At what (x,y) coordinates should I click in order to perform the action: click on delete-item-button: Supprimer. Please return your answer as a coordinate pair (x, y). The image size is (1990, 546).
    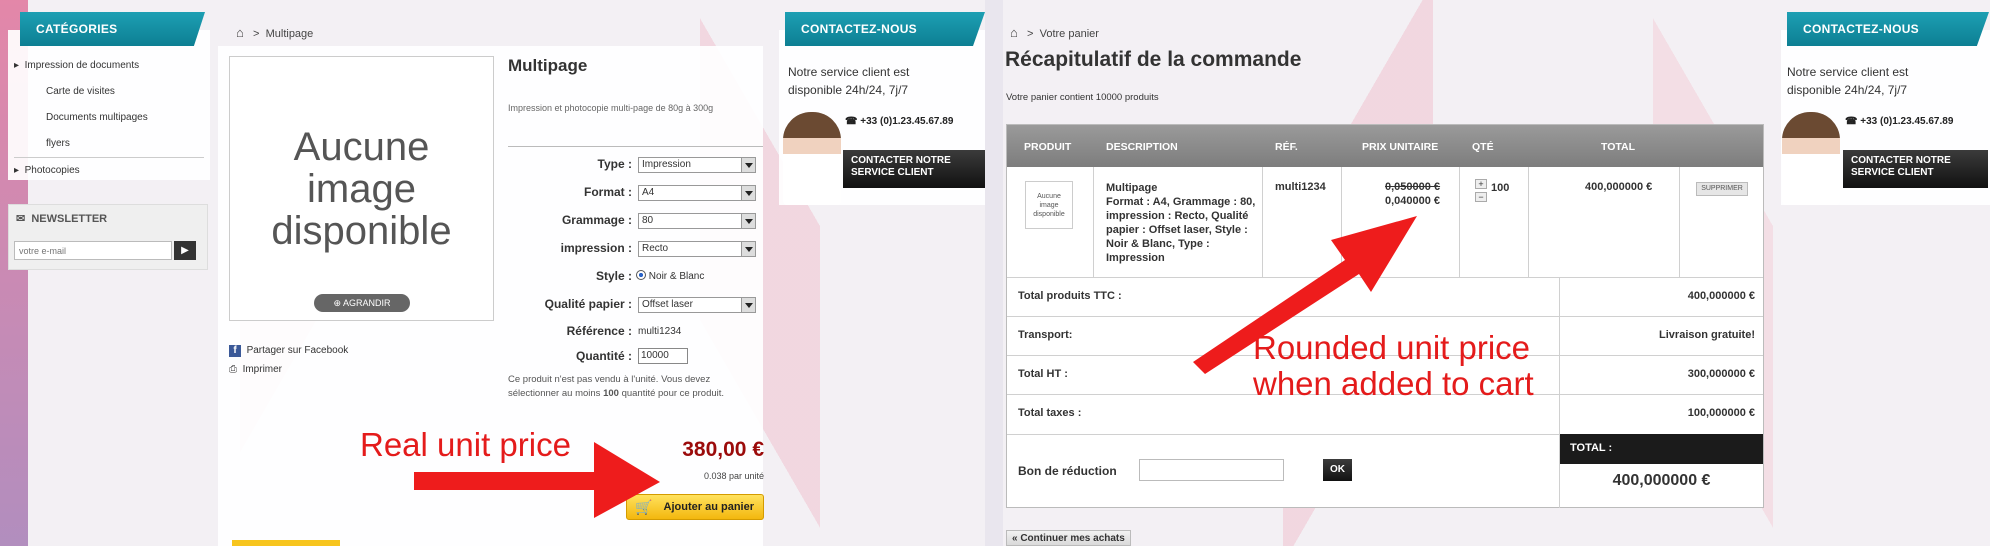
    Looking at the image, I should click on (1722, 189).